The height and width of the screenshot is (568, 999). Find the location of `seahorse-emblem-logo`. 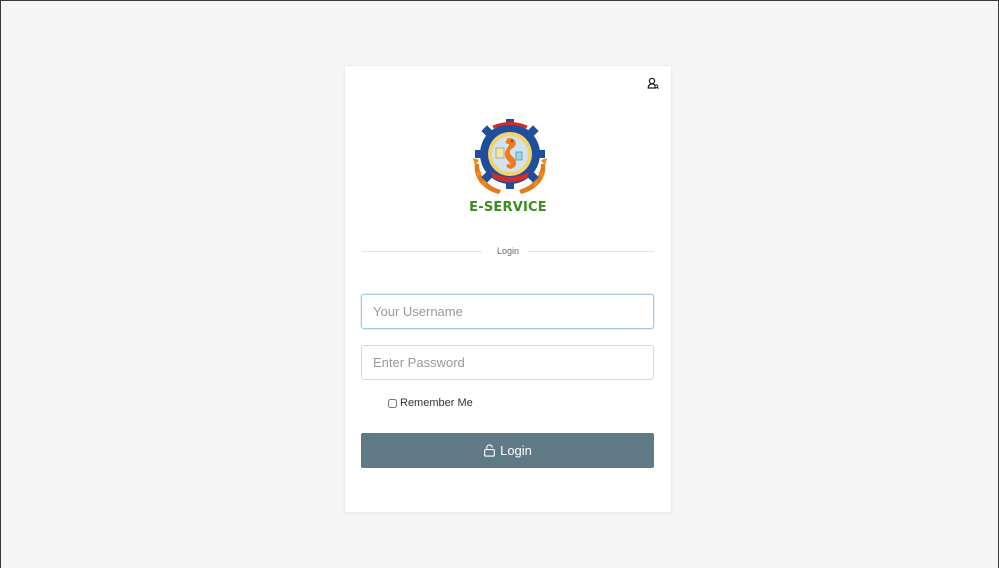

seahorse-emblem-logo is located at coordinates (510, 157).